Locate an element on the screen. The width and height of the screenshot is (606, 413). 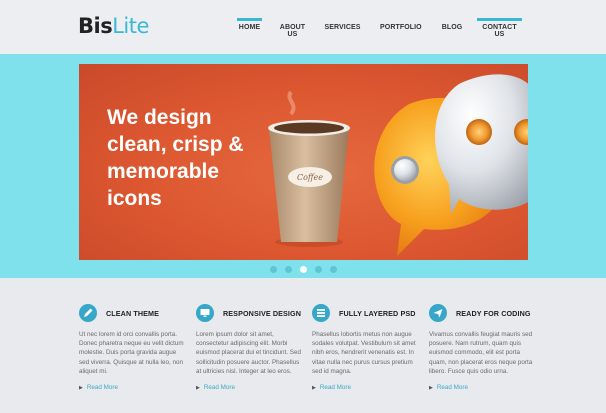
feature-title: READY FOR CODING is located at coordinates (493, 313).